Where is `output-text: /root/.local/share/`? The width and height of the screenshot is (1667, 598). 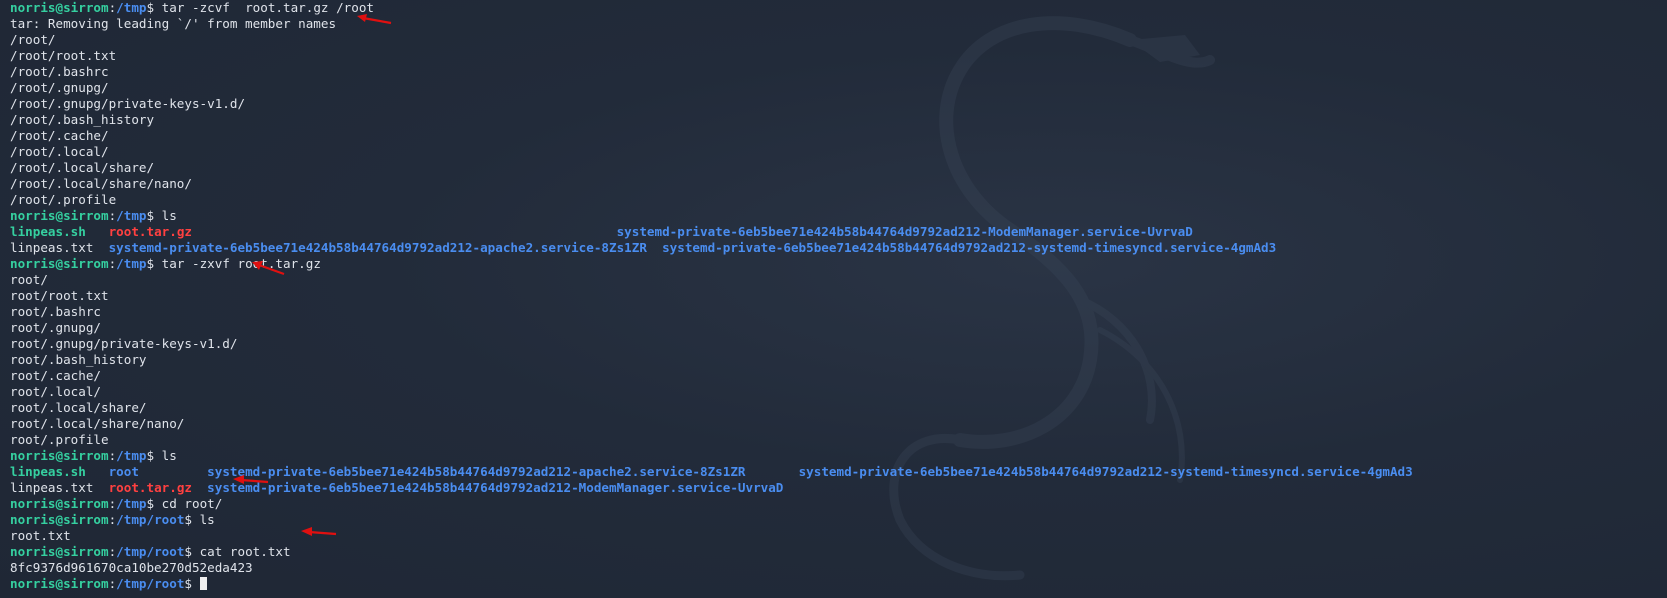
output-text: /root/.local/share/ is located at coordinates (82, 167).